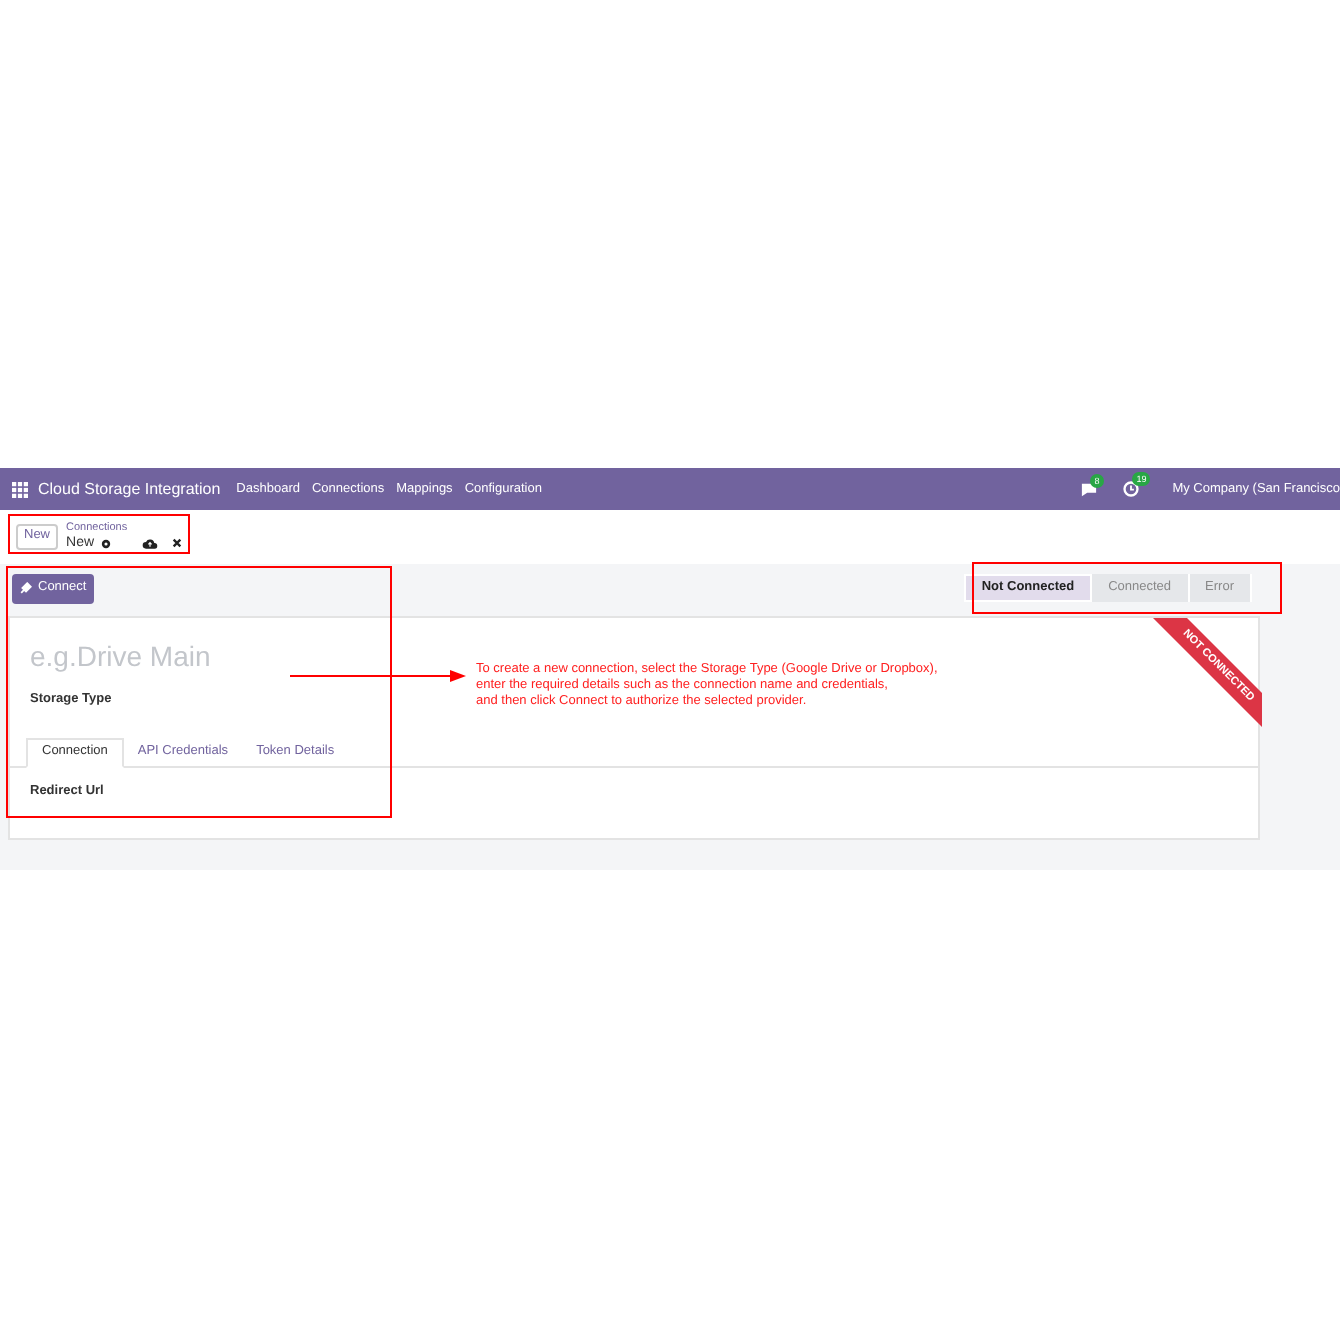  Describe the element at coordinates (177, 543) in the screenshot. I see `close-icon` at that location.